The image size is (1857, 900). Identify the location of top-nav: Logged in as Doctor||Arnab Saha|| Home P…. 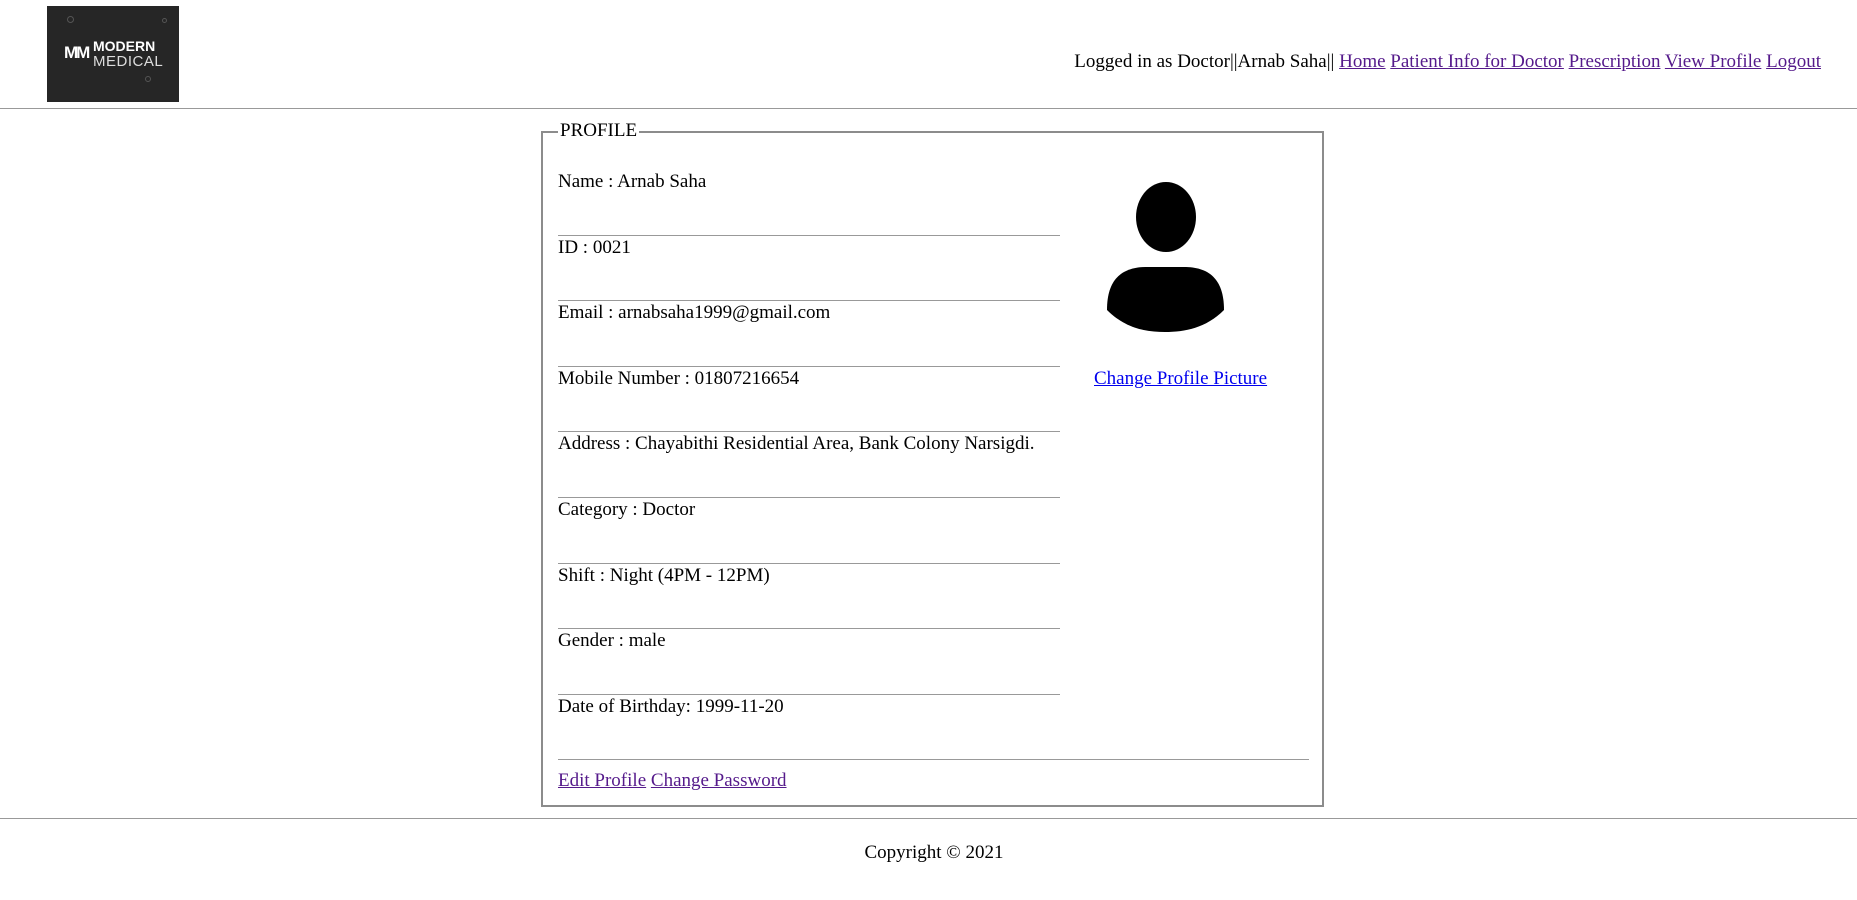
(1447, 62).